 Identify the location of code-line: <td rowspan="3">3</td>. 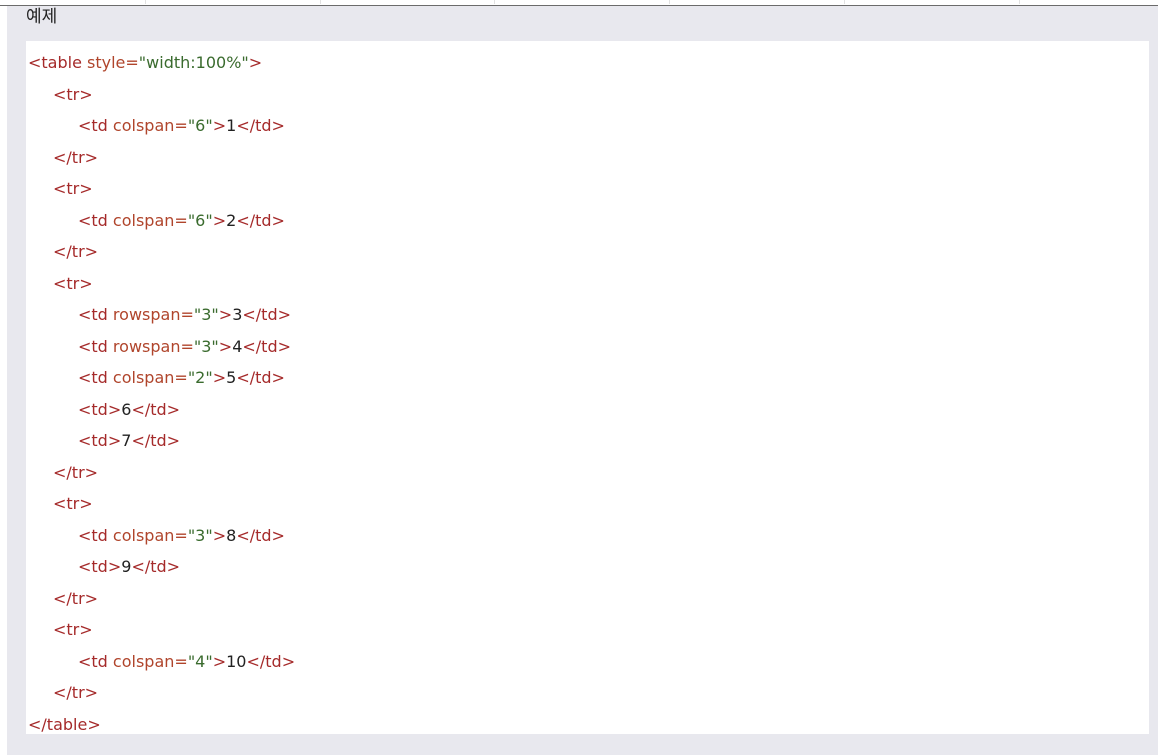
(184, 315).